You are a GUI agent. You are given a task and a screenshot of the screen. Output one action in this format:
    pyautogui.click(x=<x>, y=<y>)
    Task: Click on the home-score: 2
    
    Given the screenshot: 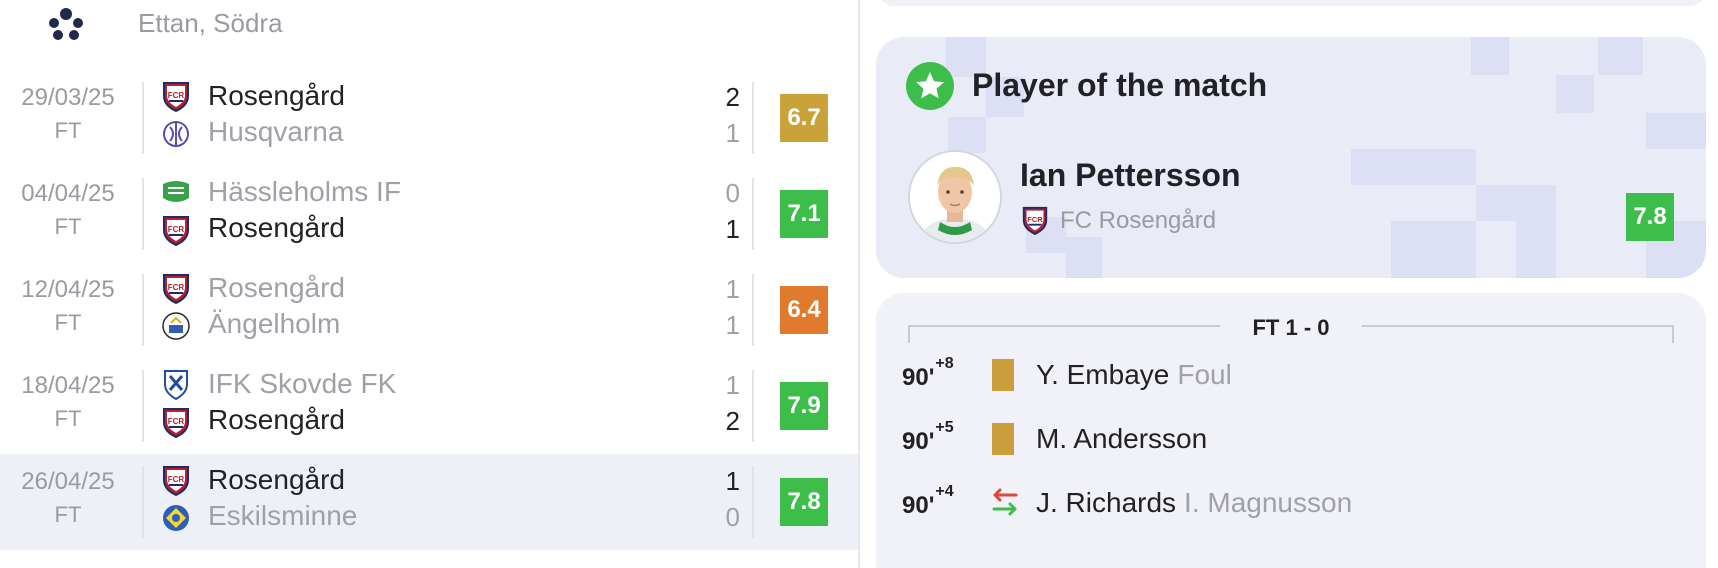 What is the action you would take?
    pyautogui.click(x=732, y=97)
    